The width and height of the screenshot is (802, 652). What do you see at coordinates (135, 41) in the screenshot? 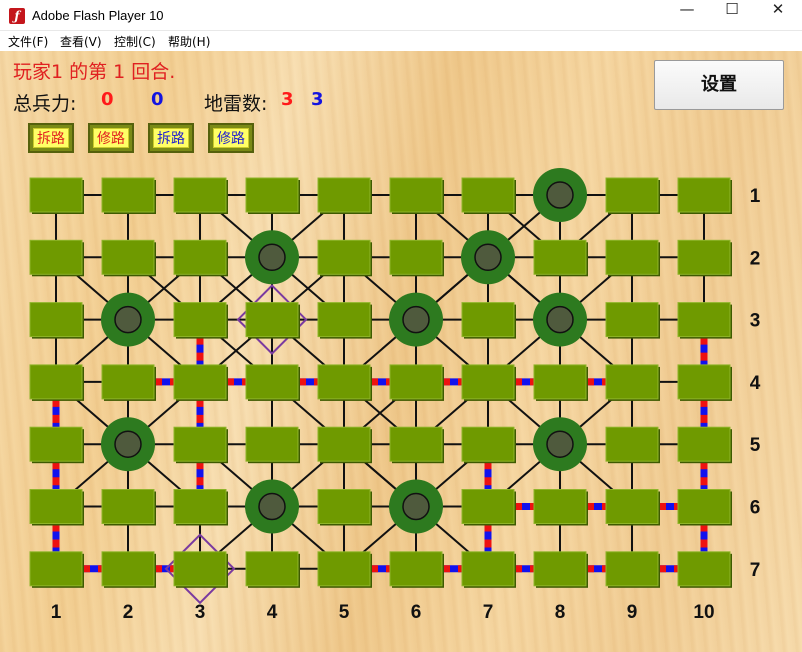
I see `menu-control: 控制(C)` at bounding box center [135, 41].